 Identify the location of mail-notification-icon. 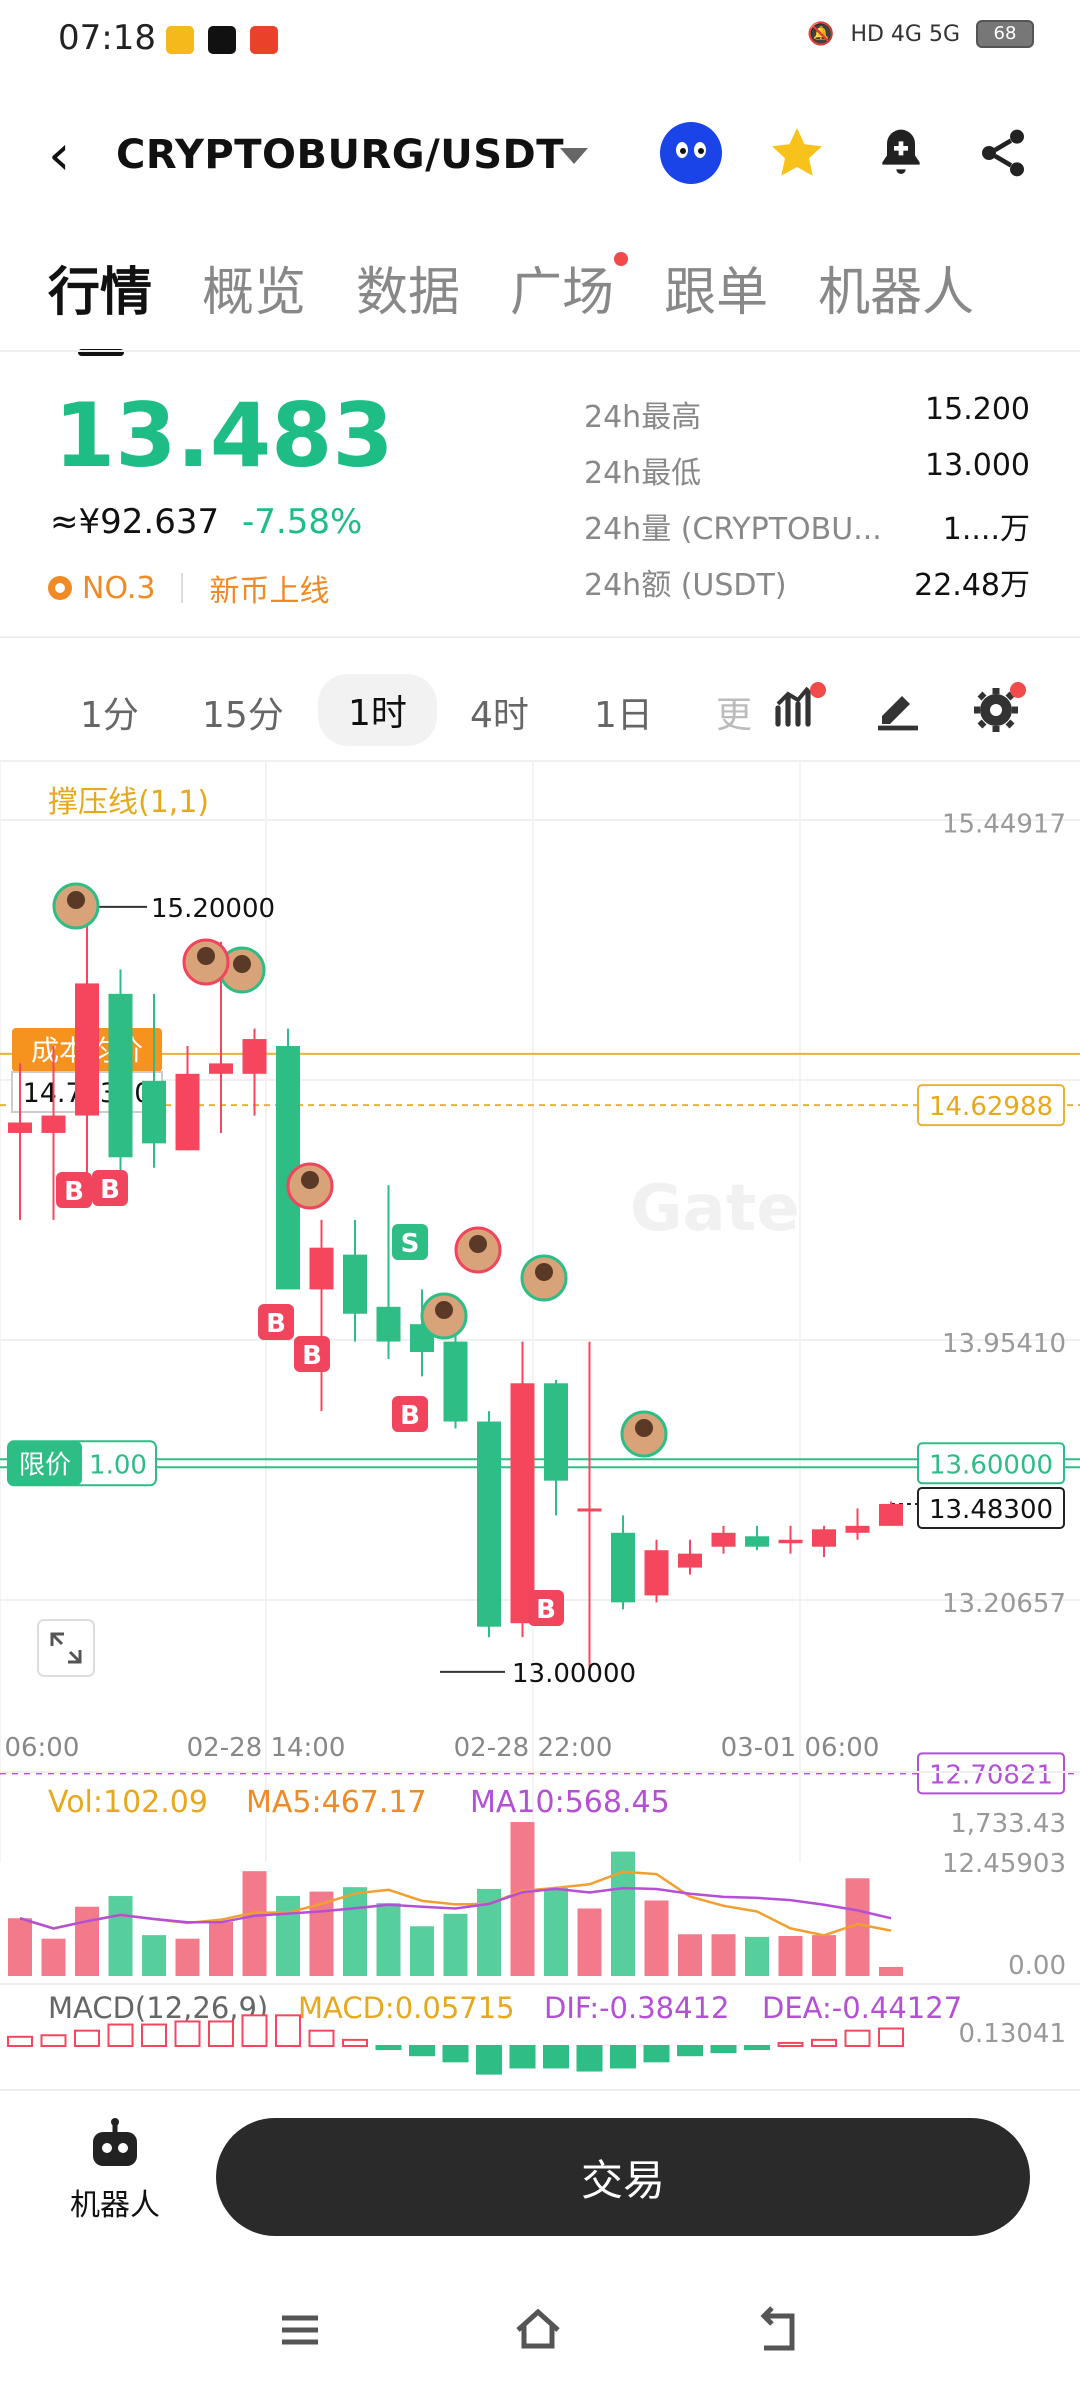
(180, 40).